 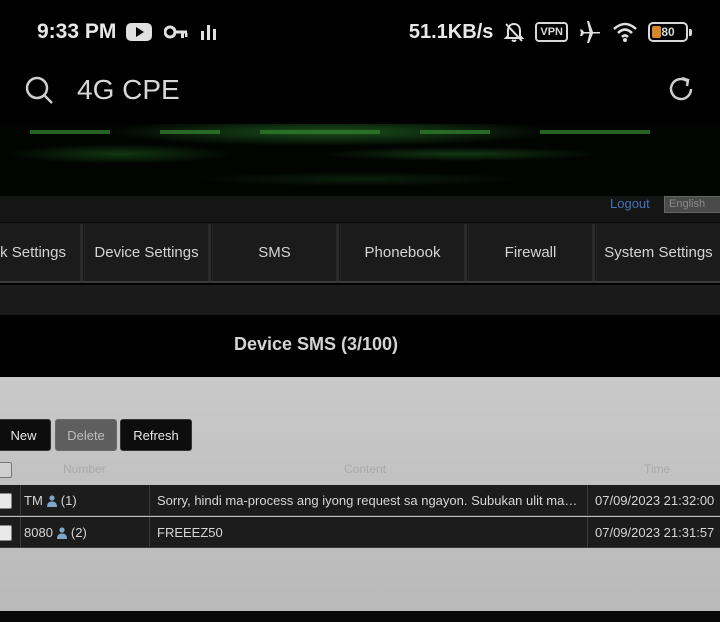 I want to click on row-count: (2), so click(x=78, y=532).